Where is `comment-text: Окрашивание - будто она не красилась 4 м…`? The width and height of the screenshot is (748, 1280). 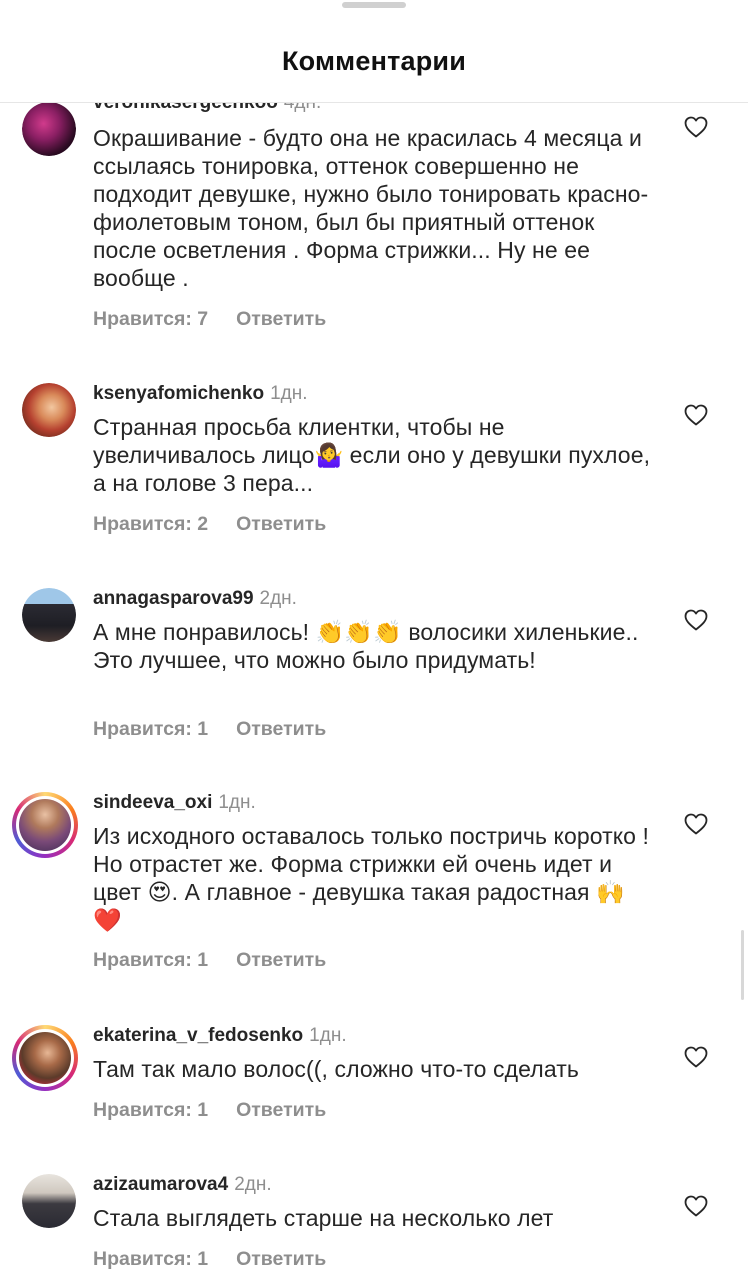
comment-text: Окрашивание - будто она не красилась 4 м… is located at coordinates (371, 208).